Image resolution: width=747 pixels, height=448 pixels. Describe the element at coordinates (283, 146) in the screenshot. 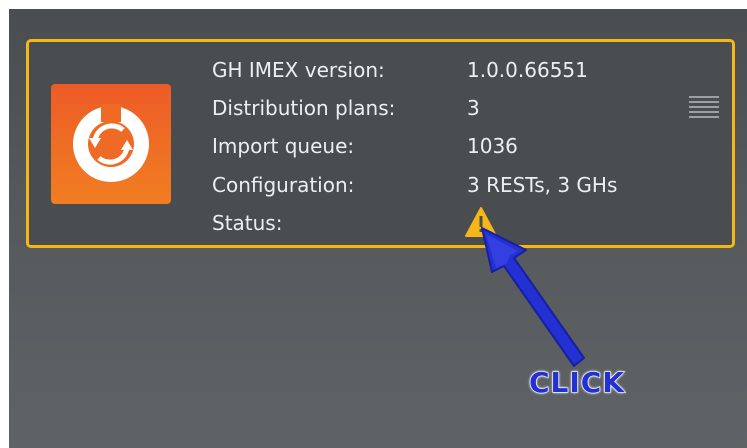

I see `import-queue-label: Import queue:` at that location.